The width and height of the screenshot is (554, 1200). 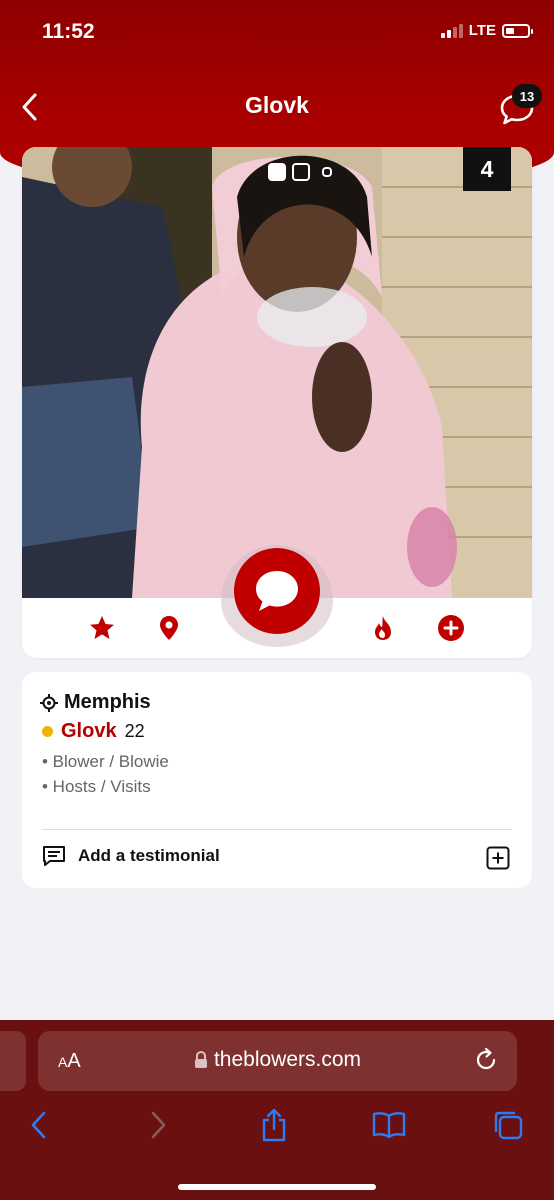 I want to click on profile-name: Glovk, so click(x=89, y=731).